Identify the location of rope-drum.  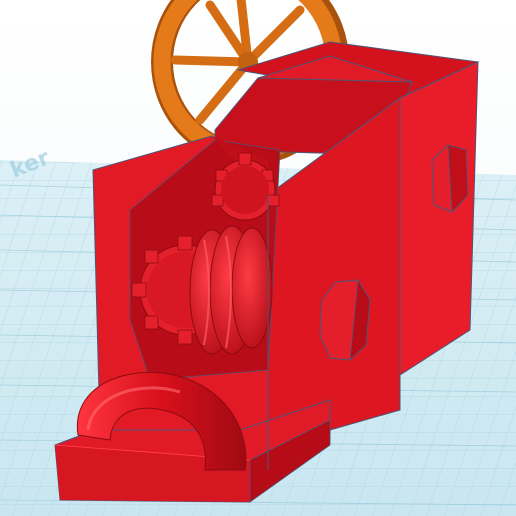
(231, 290).